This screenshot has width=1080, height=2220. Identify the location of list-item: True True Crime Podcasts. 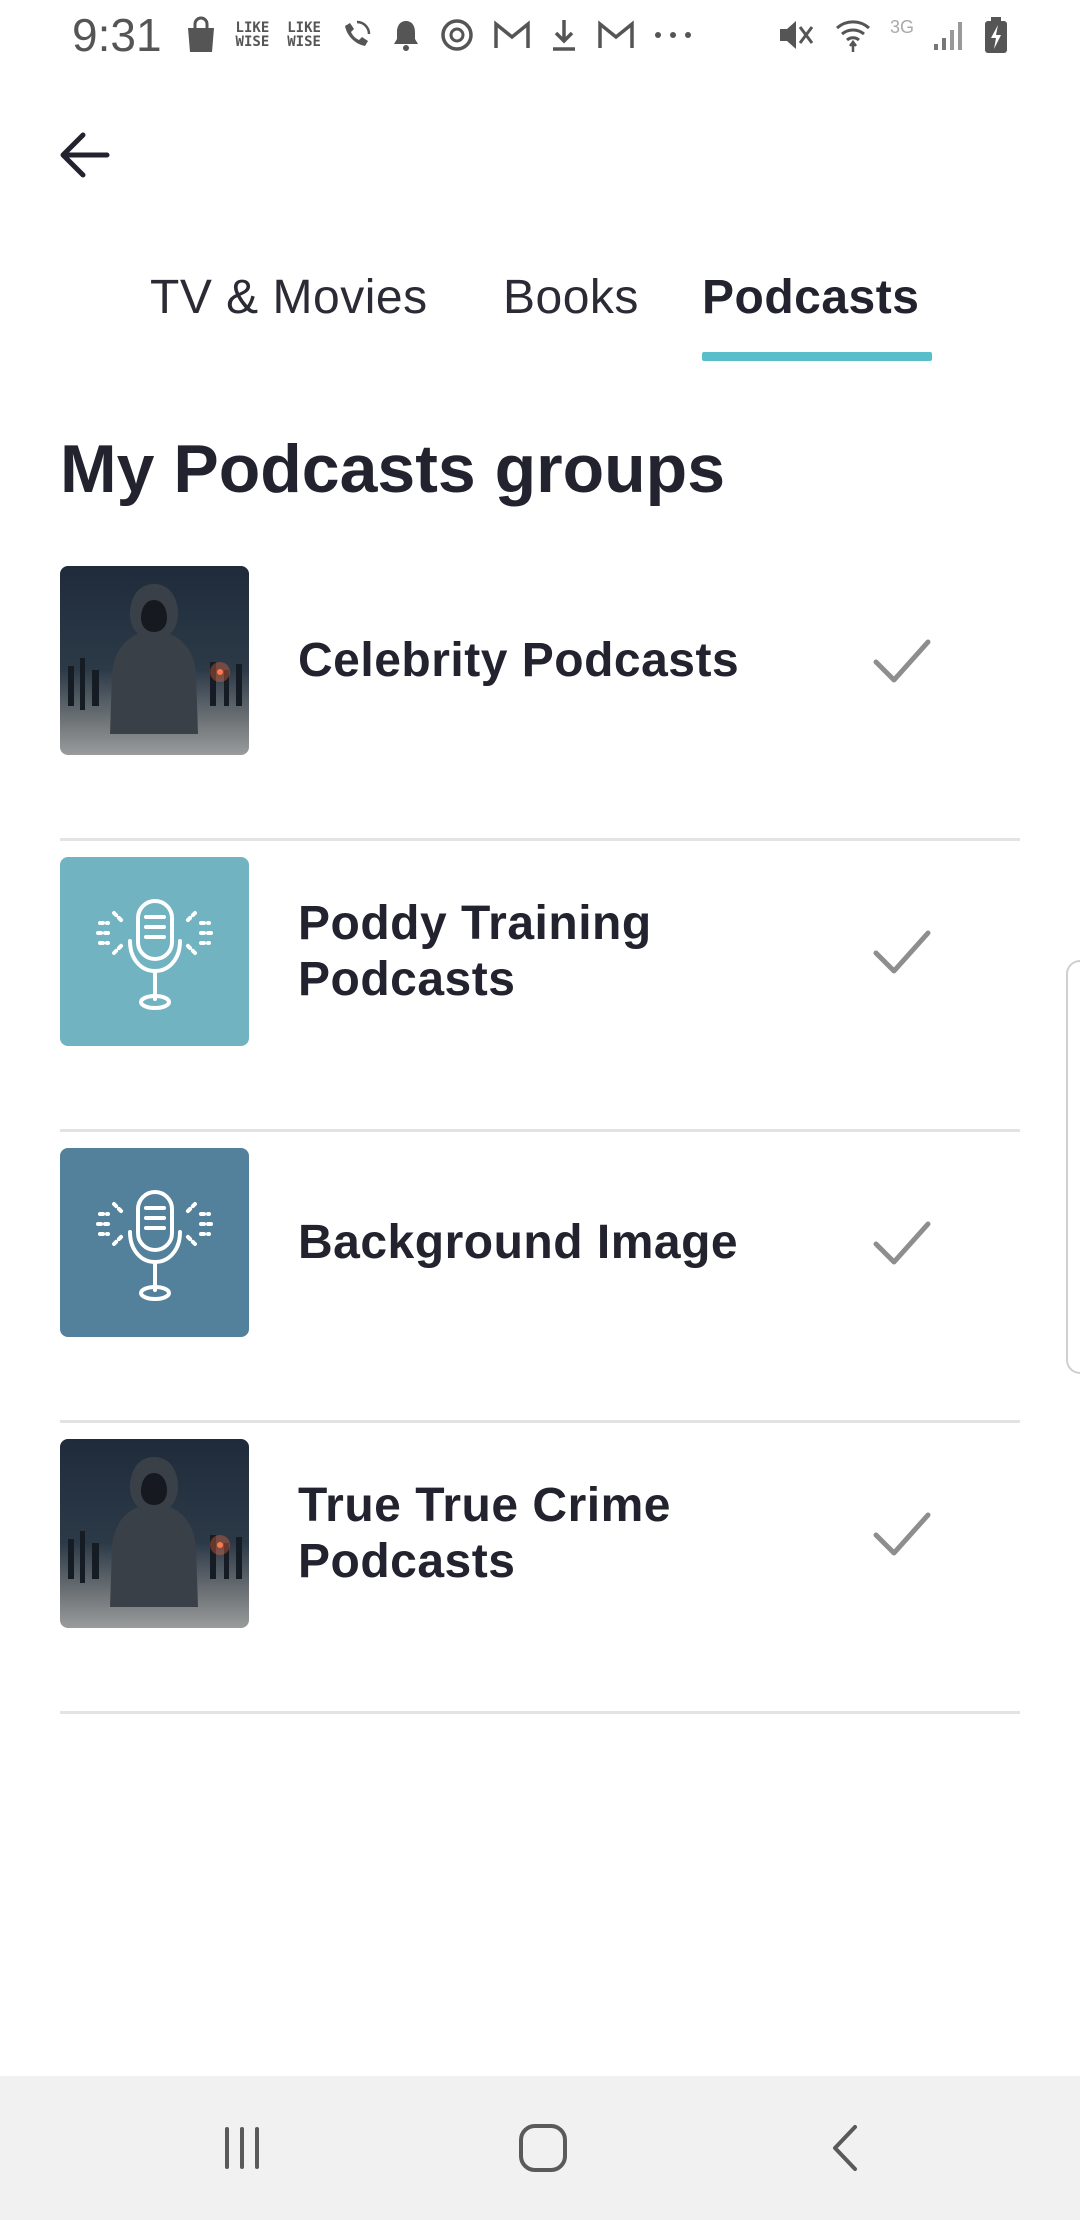
(540, 1568).